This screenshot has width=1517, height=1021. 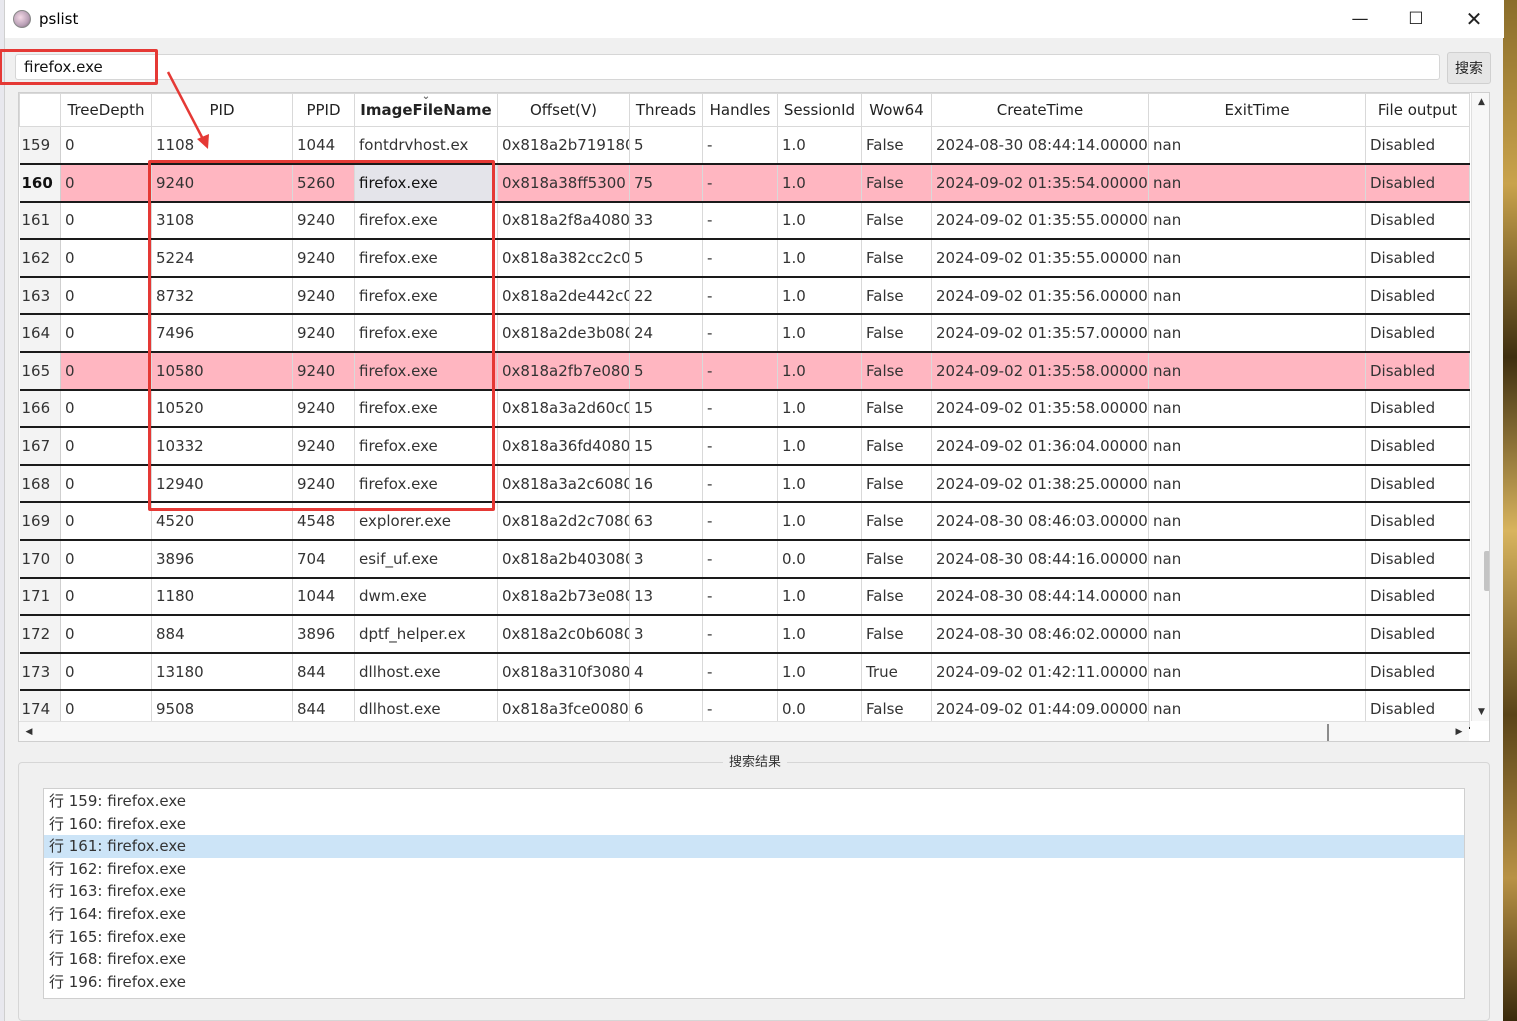 What do you see at coordinates (40, 634) in the screenshot?
I see `row-header: 172` at bounding box center [40, 634].